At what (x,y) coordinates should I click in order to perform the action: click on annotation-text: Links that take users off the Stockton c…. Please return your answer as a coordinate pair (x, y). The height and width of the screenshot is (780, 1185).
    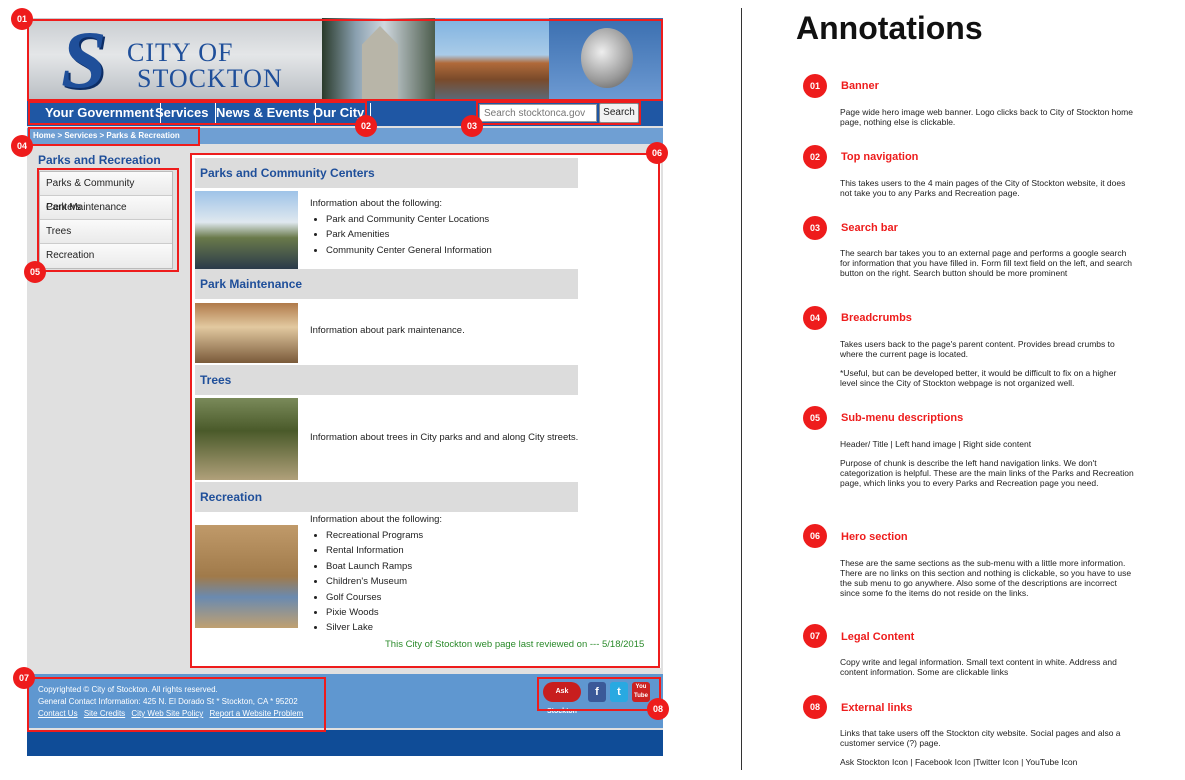
    Looking at the image, I should click on (980, 738).